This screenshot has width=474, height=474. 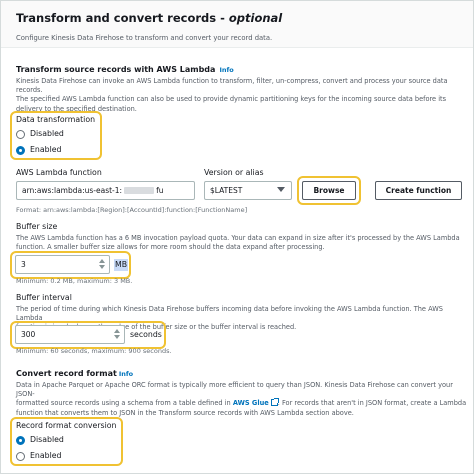 I want to click on buffer-interval-label: Buffer interval, so click(x=44, y=297).